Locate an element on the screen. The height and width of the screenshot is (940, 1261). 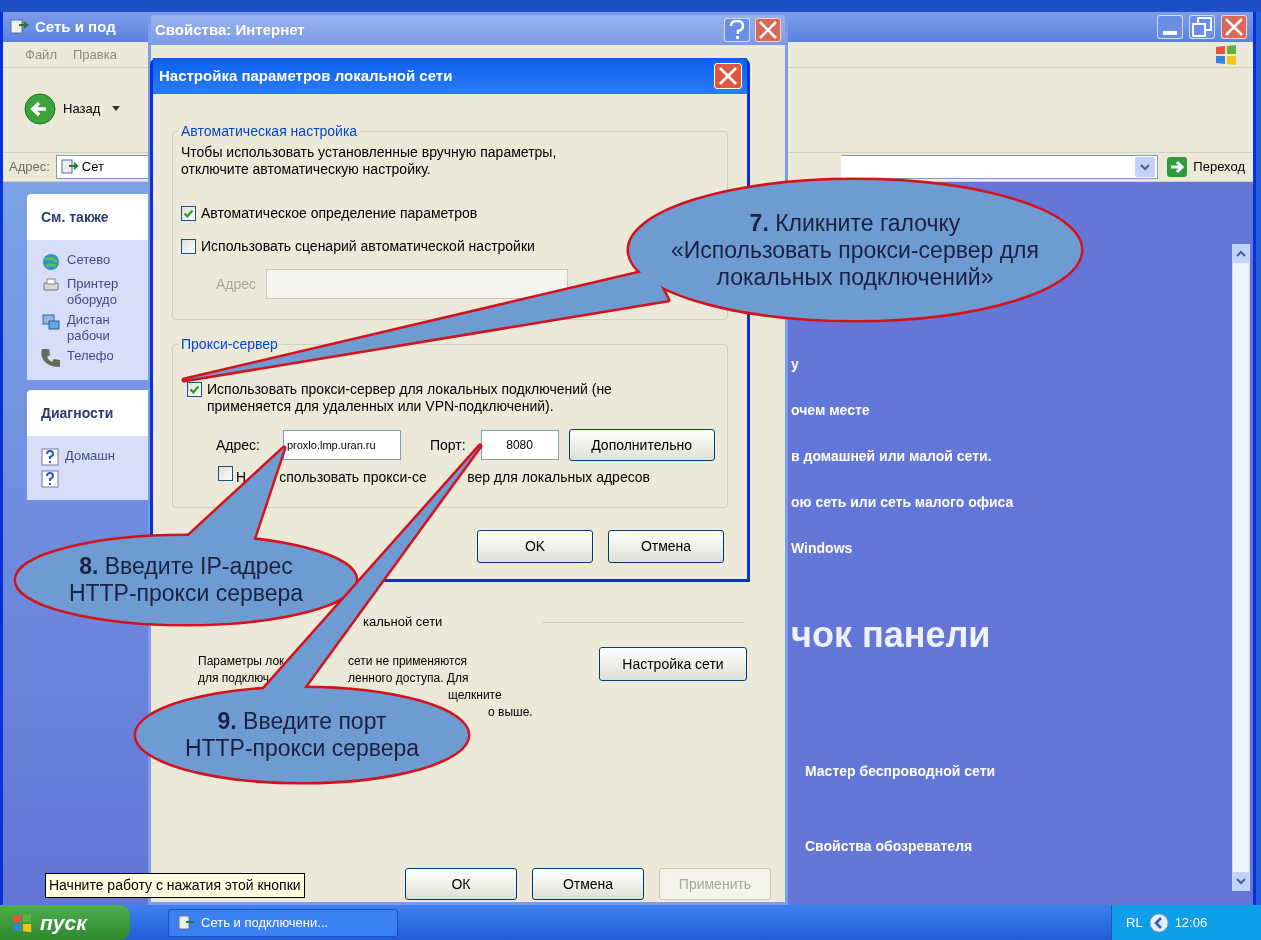
input-field: proxlo.lmp.uran.ru is located at coordinates (341, 445).